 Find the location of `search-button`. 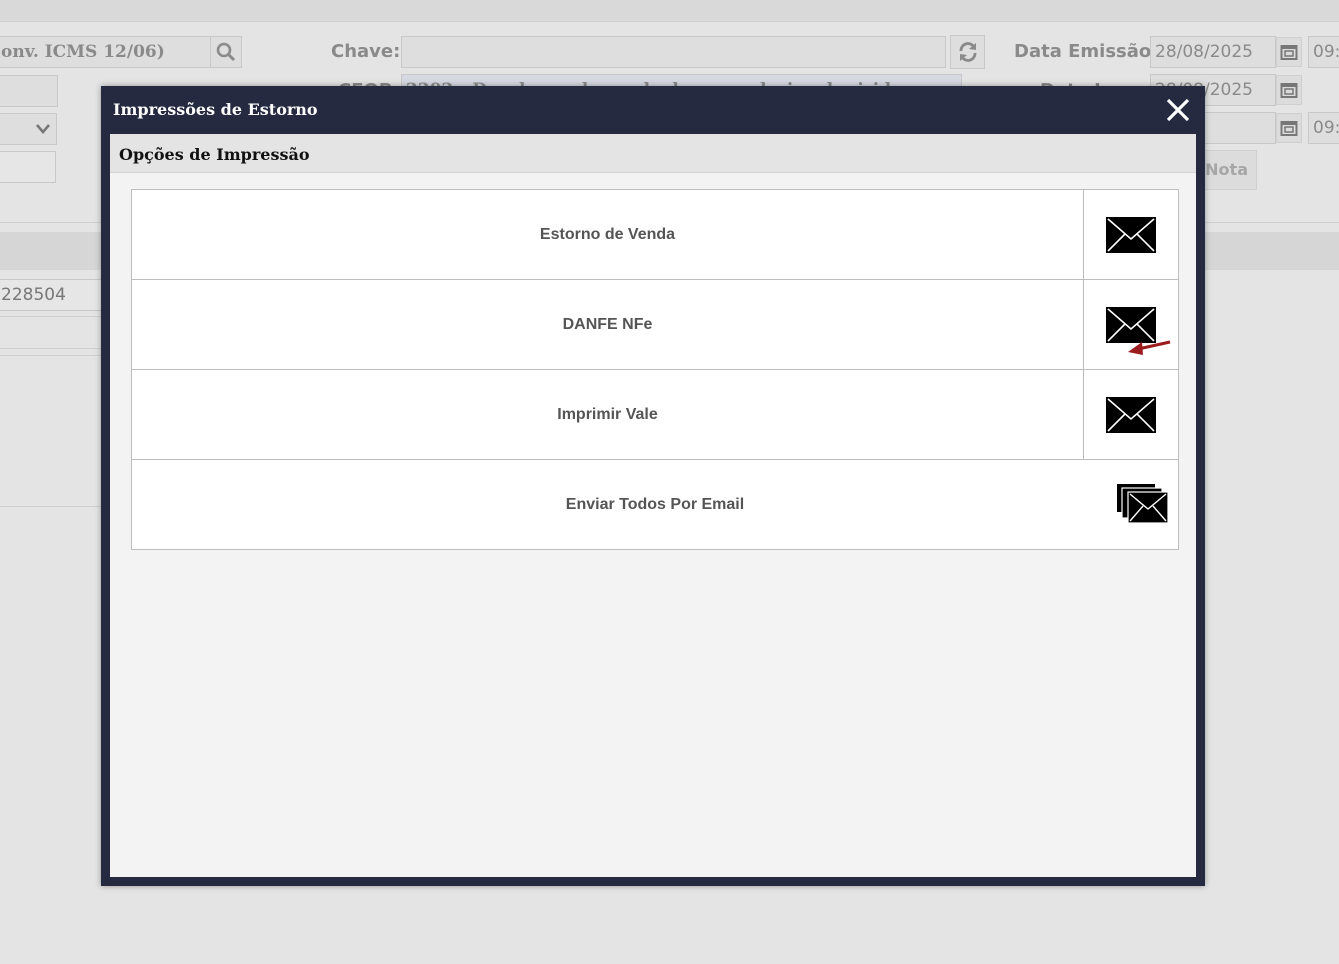

search-button is located at coordinates (226, 52).